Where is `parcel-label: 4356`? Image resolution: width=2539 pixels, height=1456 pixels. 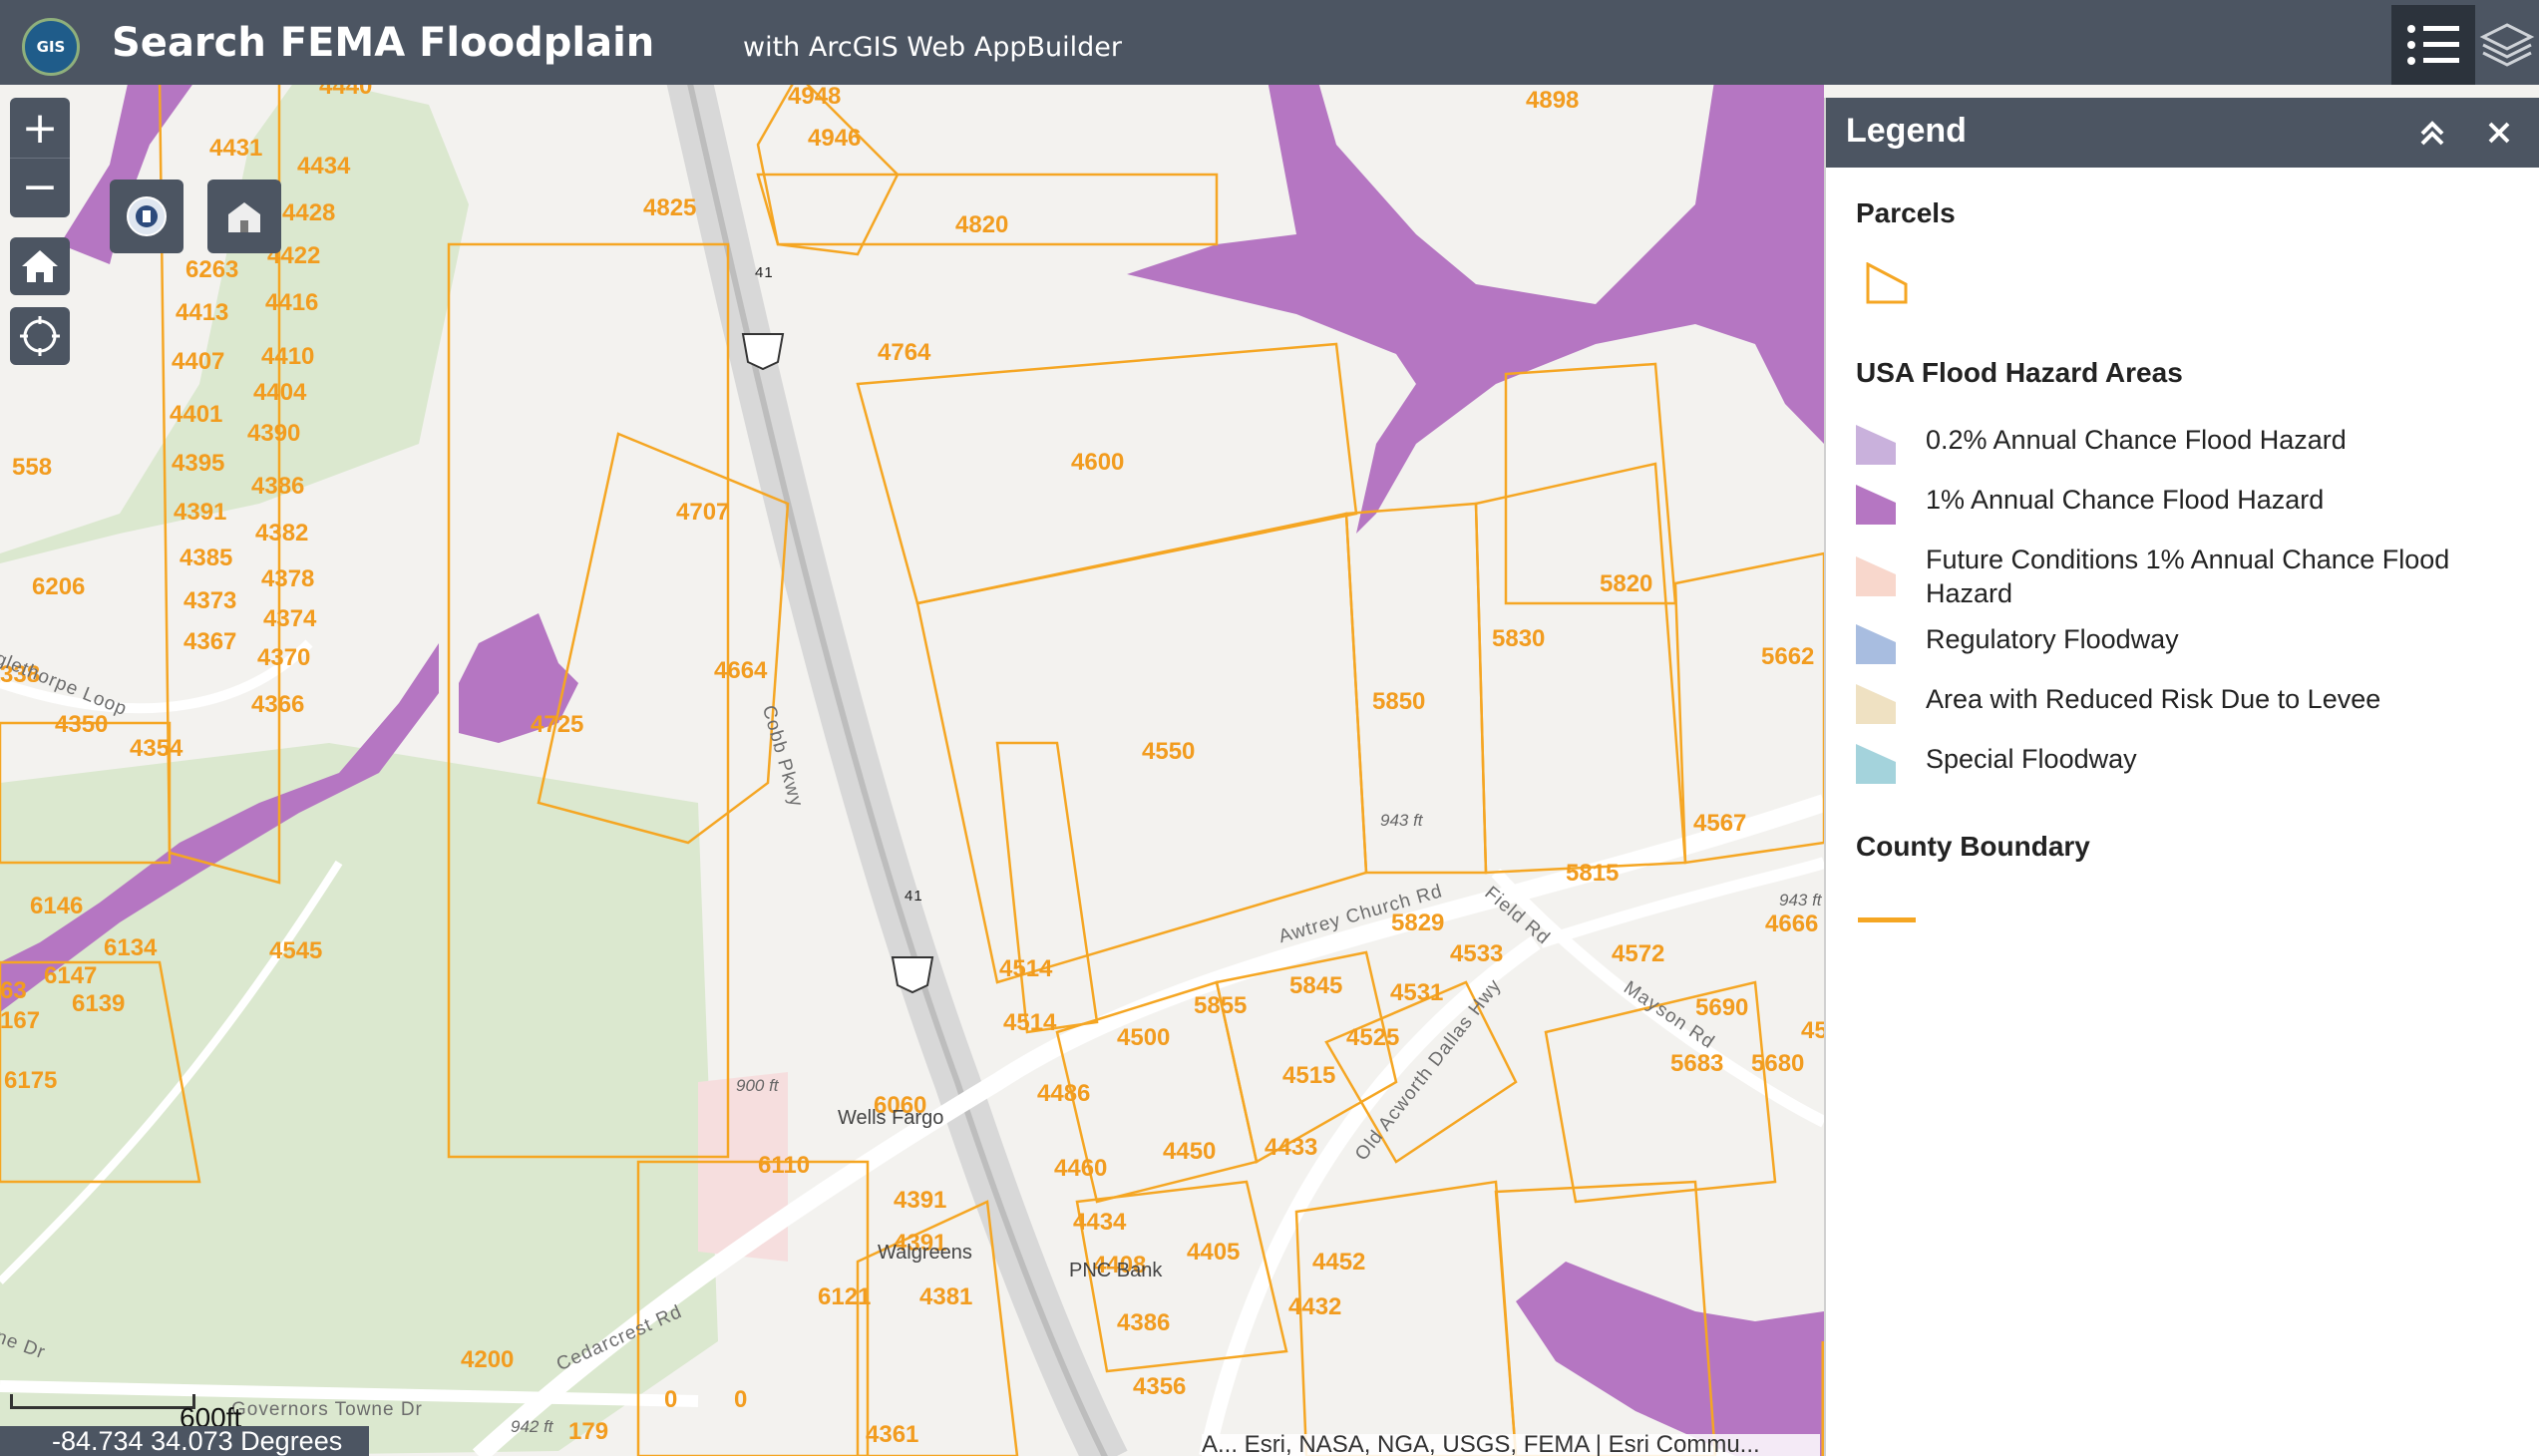
parcel-label: 4356 is located at coordinates (1160, 1386).